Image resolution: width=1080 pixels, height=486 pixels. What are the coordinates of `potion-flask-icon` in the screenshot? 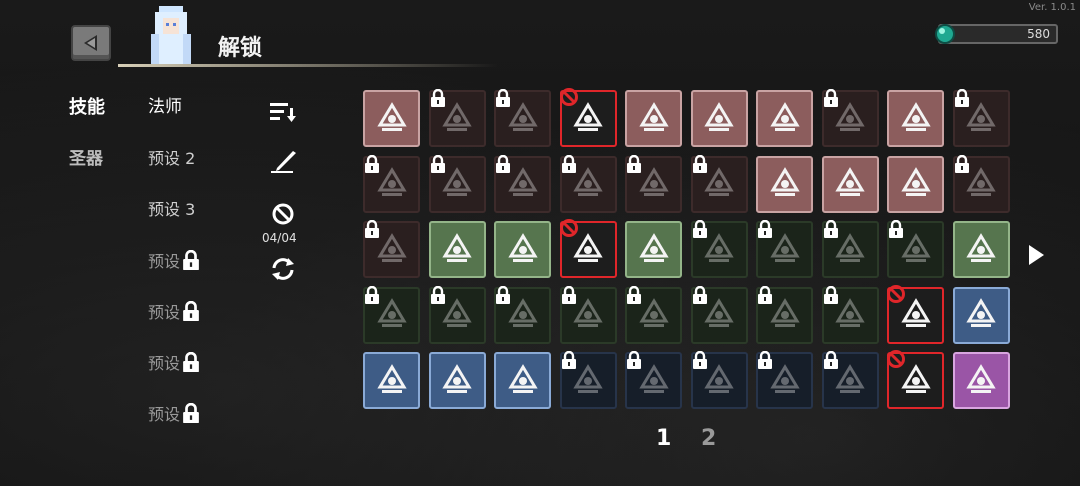 It's located at (785, 119).